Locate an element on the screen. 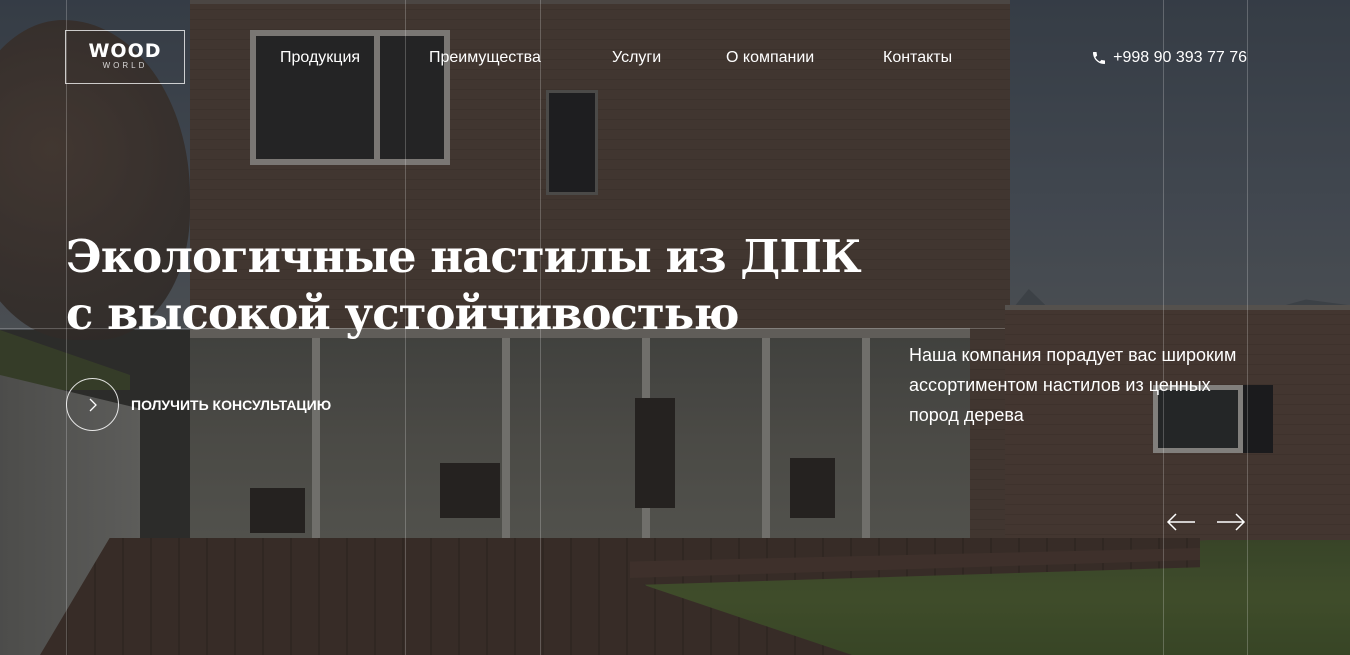 Image resolution: width=1350 pixels, height=655 pixels. cta-circle is located at coordinates (92, 404).